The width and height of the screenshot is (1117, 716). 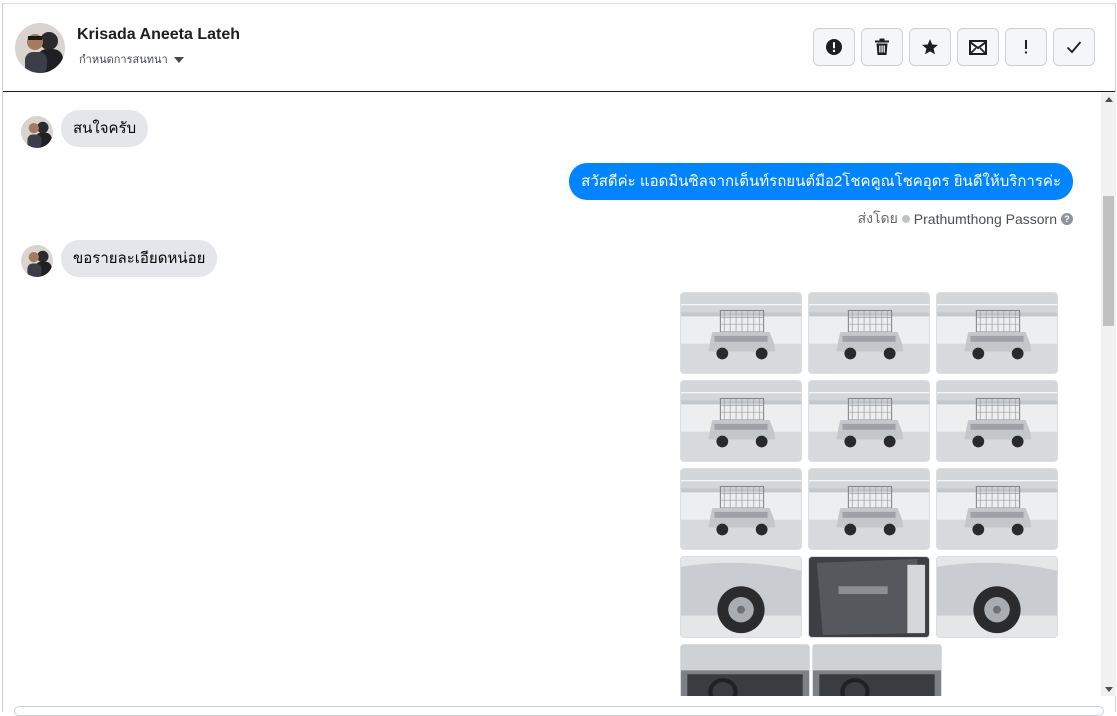 I want to click on follow-up-button, so click(x=1026, y=47).